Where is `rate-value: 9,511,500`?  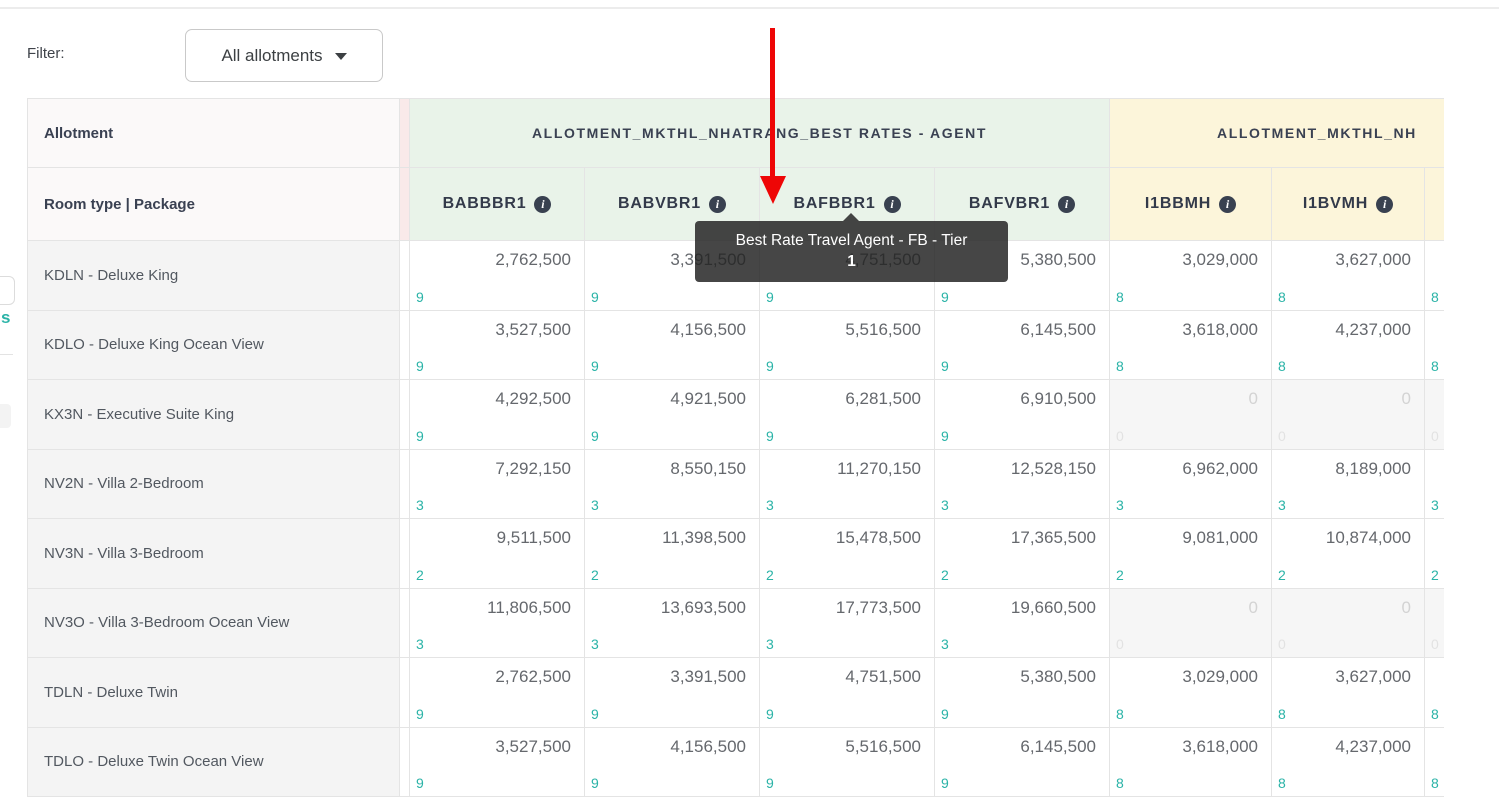 rate-value: 9,511,500 is located at coordinates (533, 537).